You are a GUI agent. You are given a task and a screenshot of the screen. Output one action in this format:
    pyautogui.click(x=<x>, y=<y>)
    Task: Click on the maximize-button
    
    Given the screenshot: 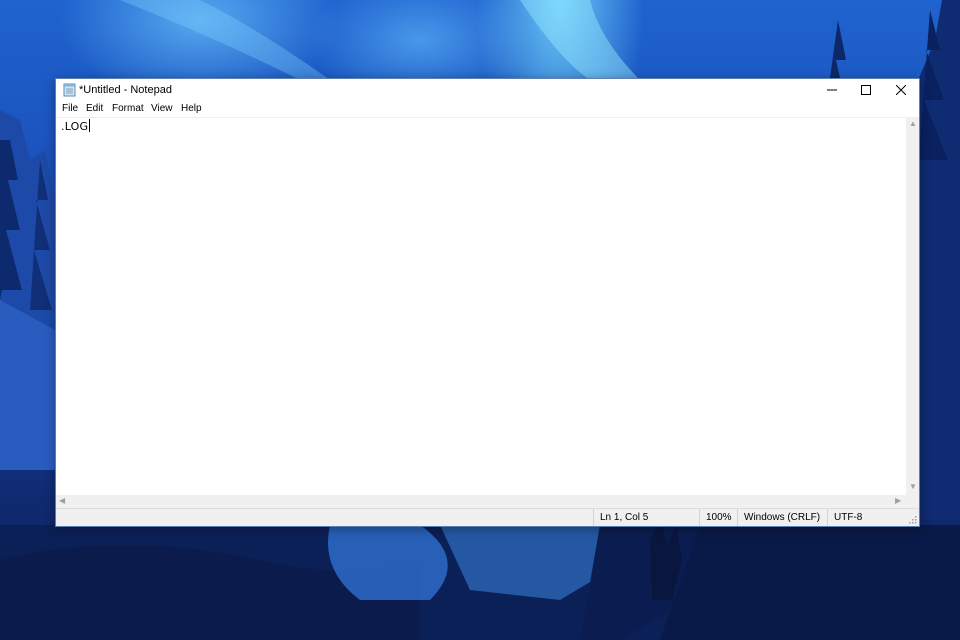 What is the action you would take?
    pyautogui.click(x=866, y=90)
    